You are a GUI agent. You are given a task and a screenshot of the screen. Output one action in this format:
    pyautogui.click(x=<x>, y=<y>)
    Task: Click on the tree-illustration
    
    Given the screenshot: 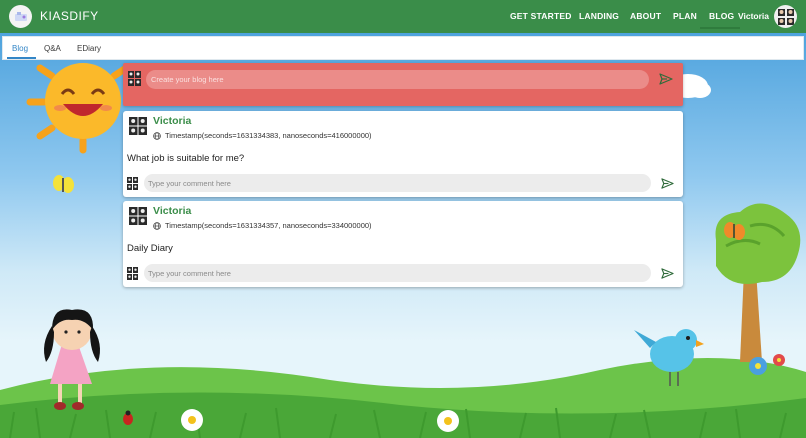 What is the action you would take?
    pyautogui.click(x=758, y=282)
    